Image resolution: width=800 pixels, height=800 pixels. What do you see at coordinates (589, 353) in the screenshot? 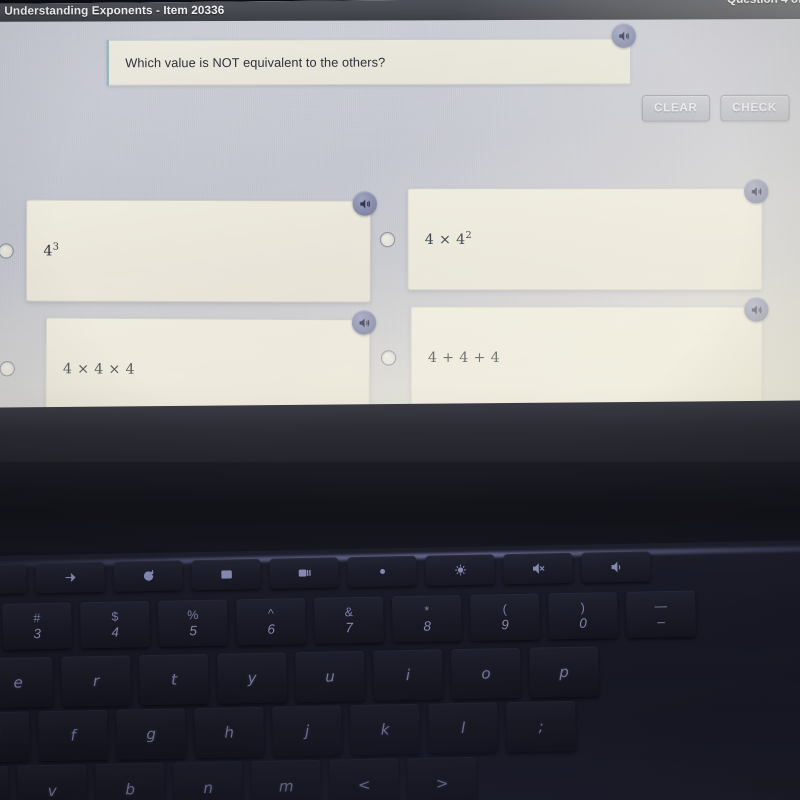
I see `answer-card-d: 4 + 4 + 4` at bounding box center [589, 353].